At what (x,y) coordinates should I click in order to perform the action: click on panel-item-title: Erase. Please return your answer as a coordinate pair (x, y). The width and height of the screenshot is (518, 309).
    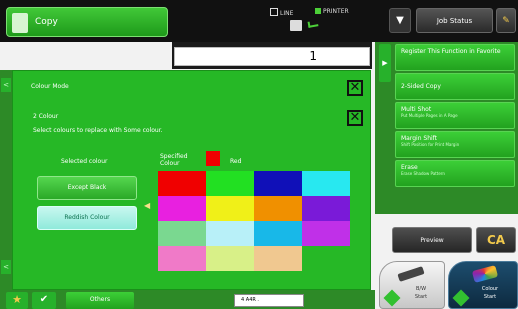
    Looking at the image, I should click on (409, 167).